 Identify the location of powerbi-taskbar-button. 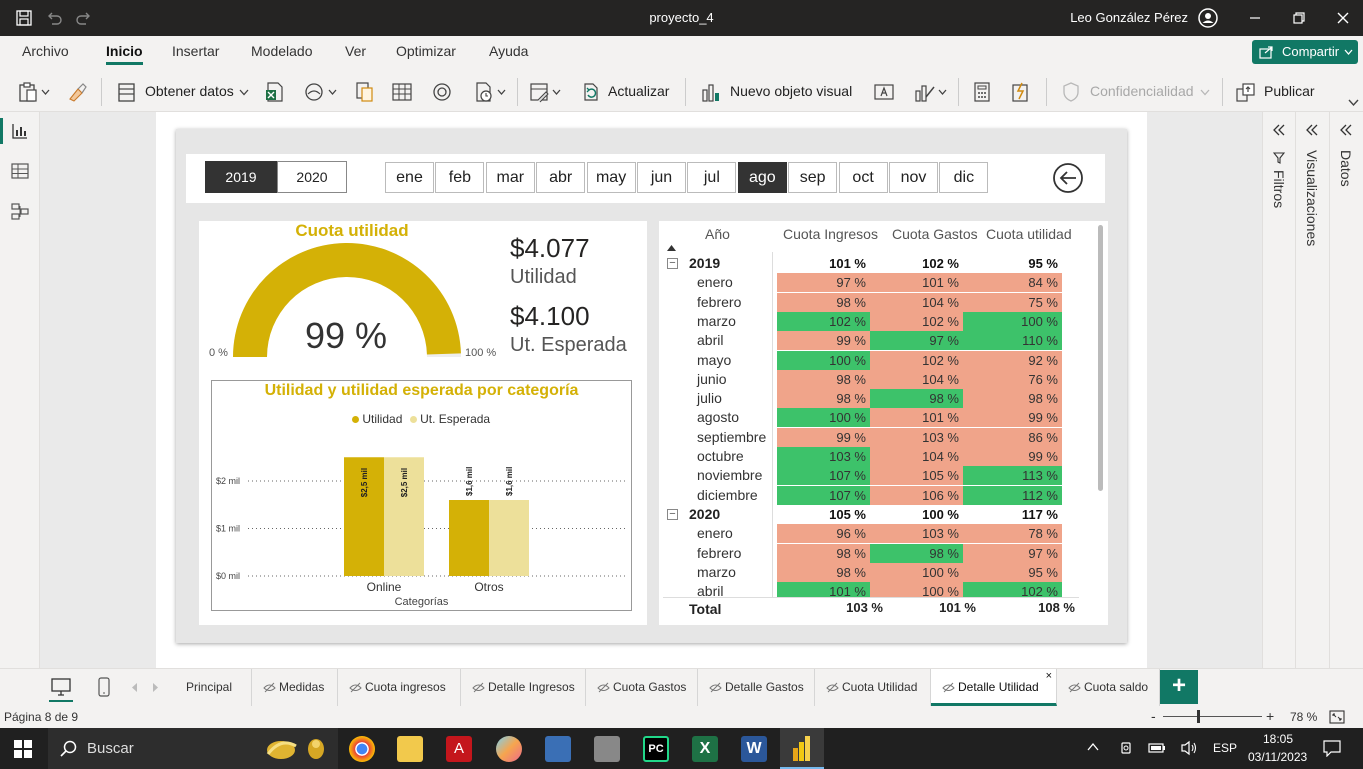
(802, 748).